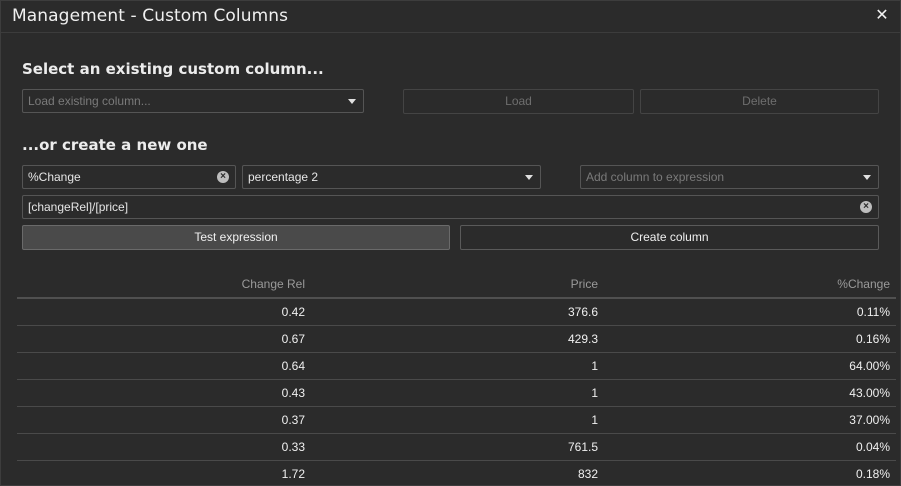 Image resolution: width=901 pixels, height=486 pixels. I want to click on table-row: 0.67 429.3 0.16%, so click(456, 339).